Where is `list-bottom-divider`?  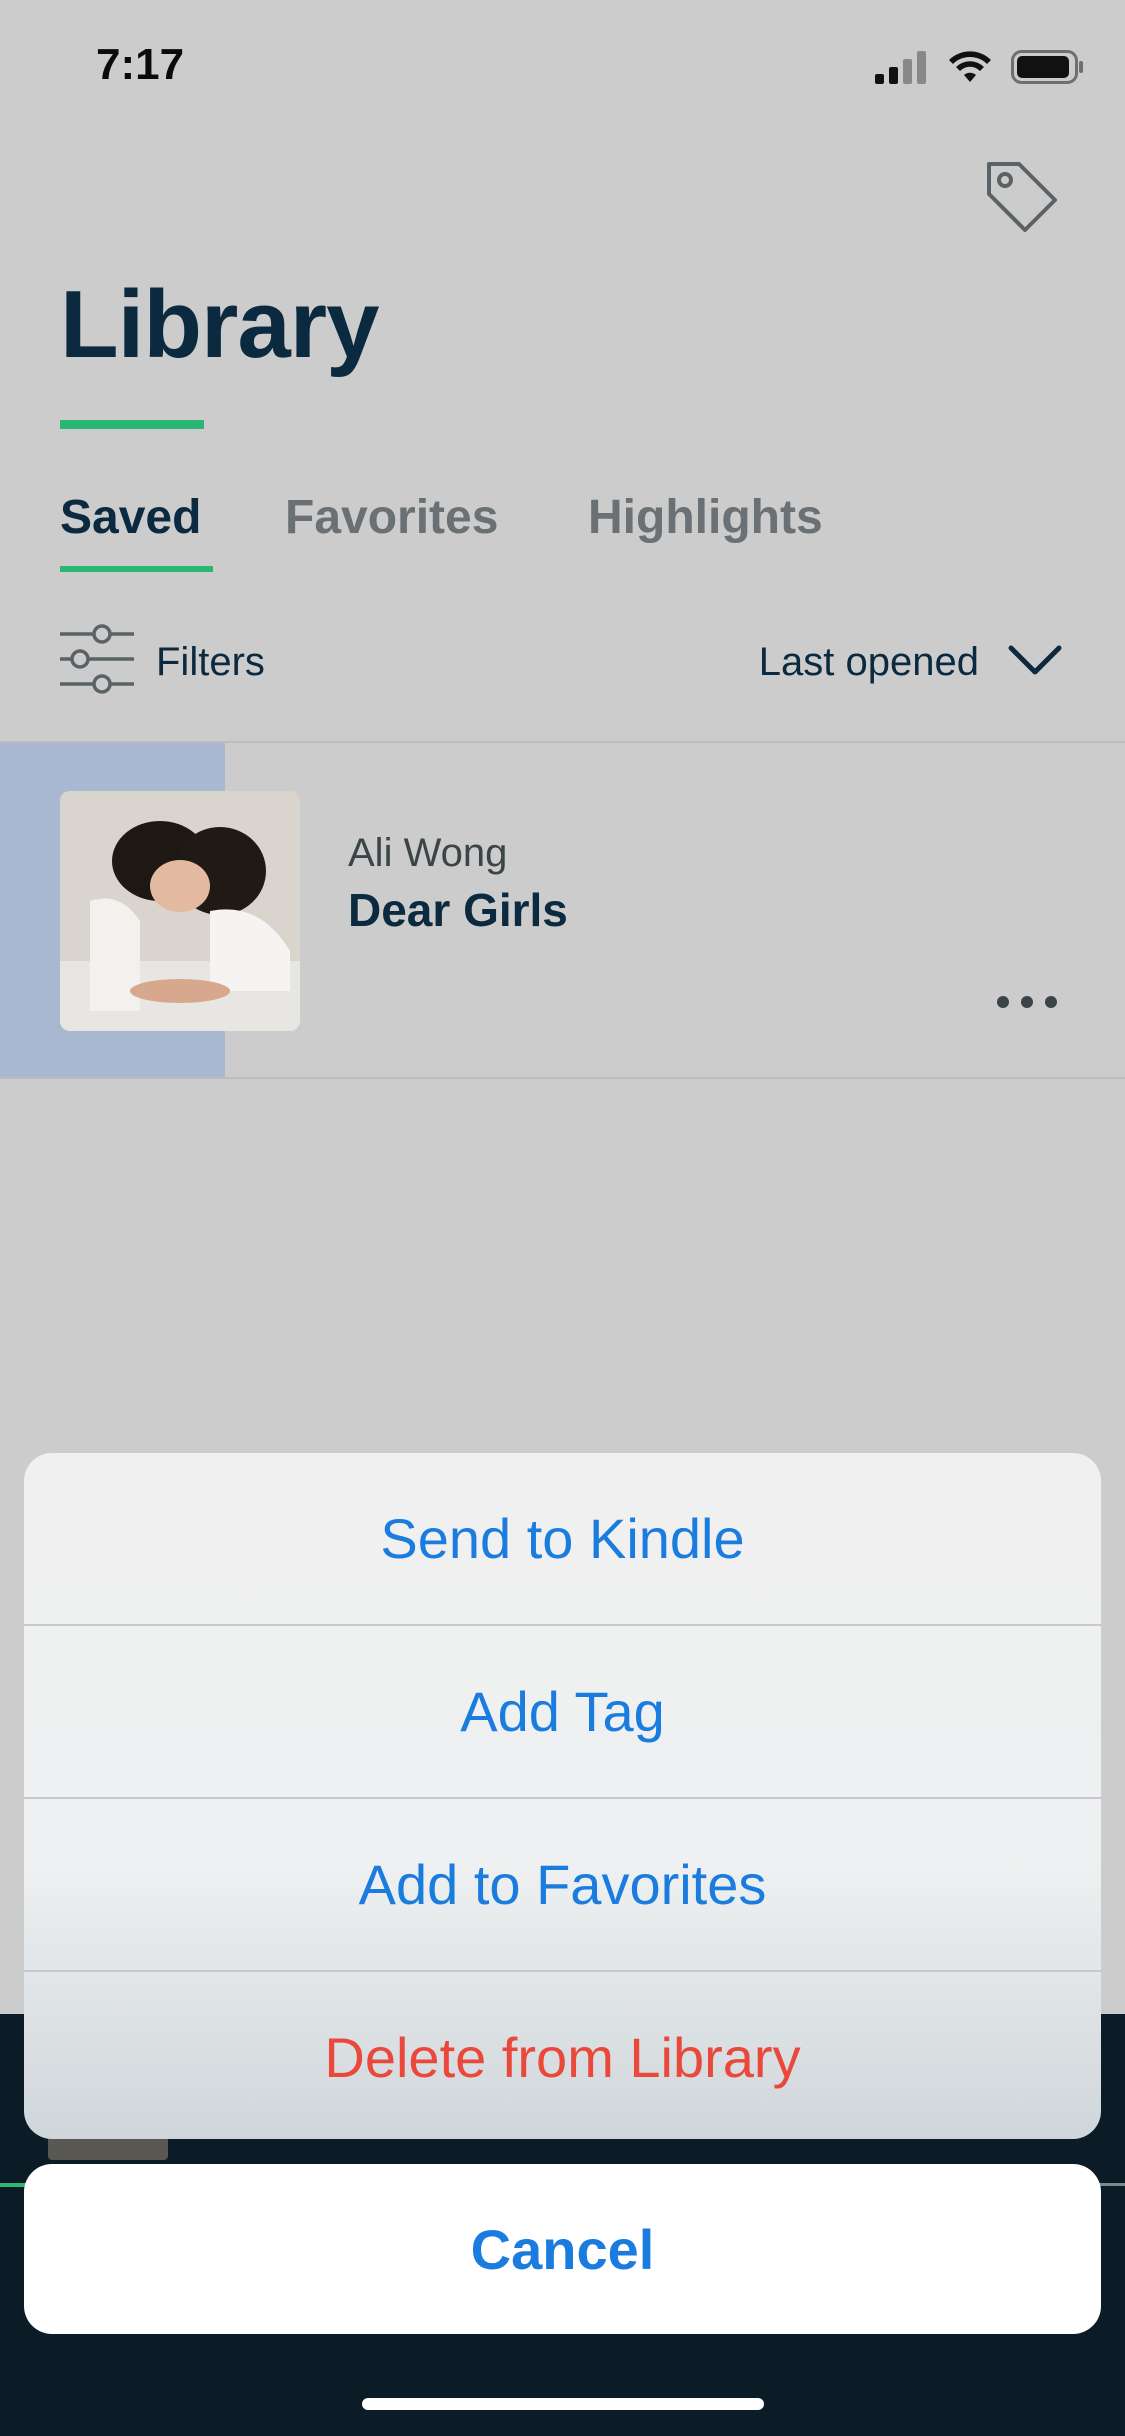
list-bottom-divider is located at coordinates (562, 1078).